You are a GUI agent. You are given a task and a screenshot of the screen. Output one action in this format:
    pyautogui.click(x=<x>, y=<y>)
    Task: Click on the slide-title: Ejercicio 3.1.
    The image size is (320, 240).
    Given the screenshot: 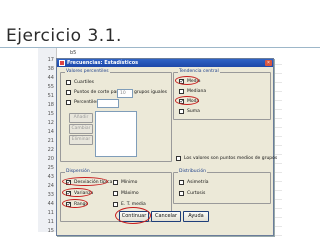 What is the action you would take?
    pyautogui.click(x=64, y=36)
    